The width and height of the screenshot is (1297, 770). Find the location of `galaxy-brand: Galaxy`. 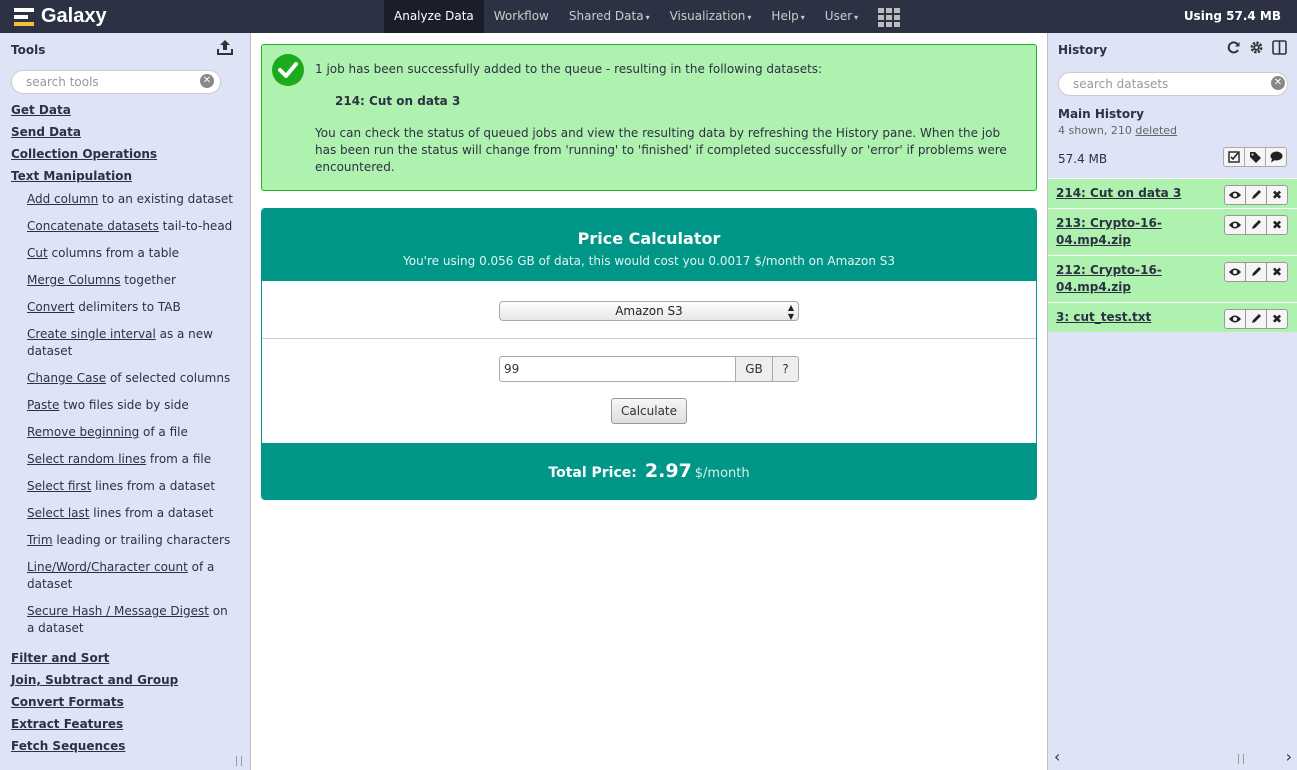

galaxy-brand: Galaxy is located at coordinates (60, 16).